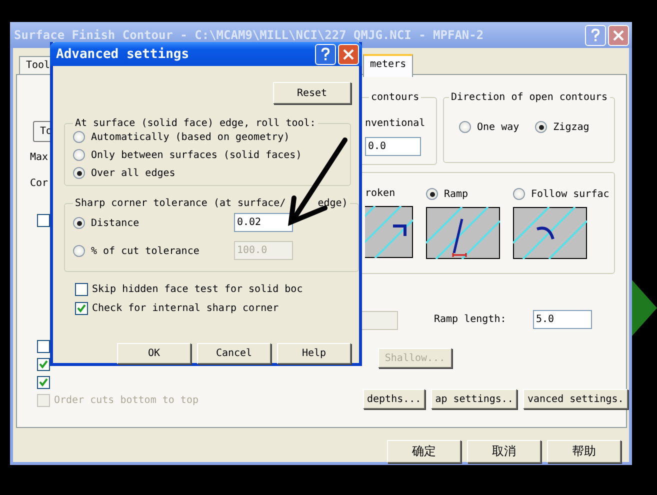 The width and height of the screenshot is (657, 495). I want to click on input-field: 0.02, so click(263, 222).